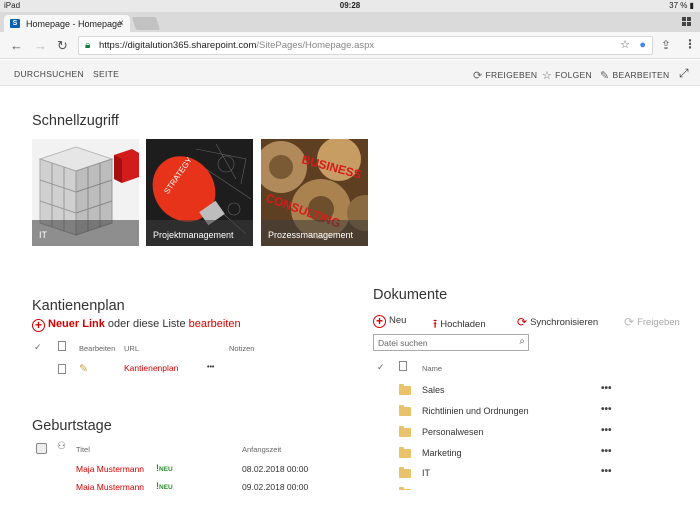 The height and width of the screenshot is (525, 700). I want to click on sync-icon: ⟳, so click(522, 322).